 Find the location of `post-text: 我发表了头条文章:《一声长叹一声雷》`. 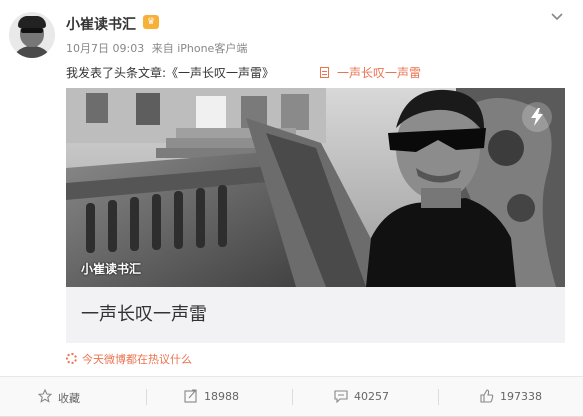

post-text: 我发表了头条文章:《一声长叹一声雷》 is located at coordinates (170, 73).